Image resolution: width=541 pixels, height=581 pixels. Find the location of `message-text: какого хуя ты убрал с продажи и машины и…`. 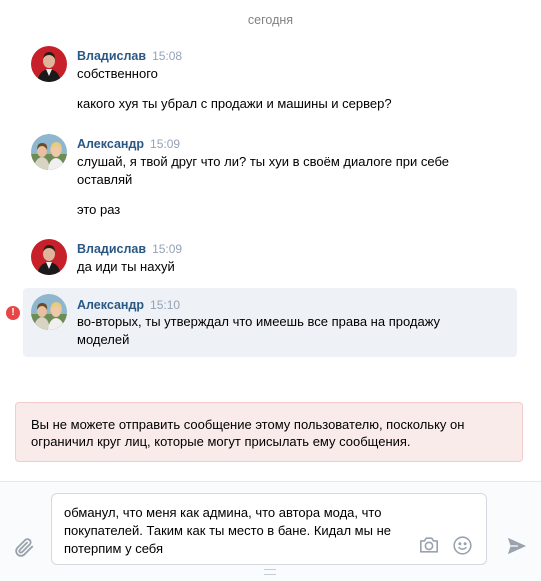

message-text: какого хуя ты убрал с продажи и машины и… is located at coordinates (234, 103).